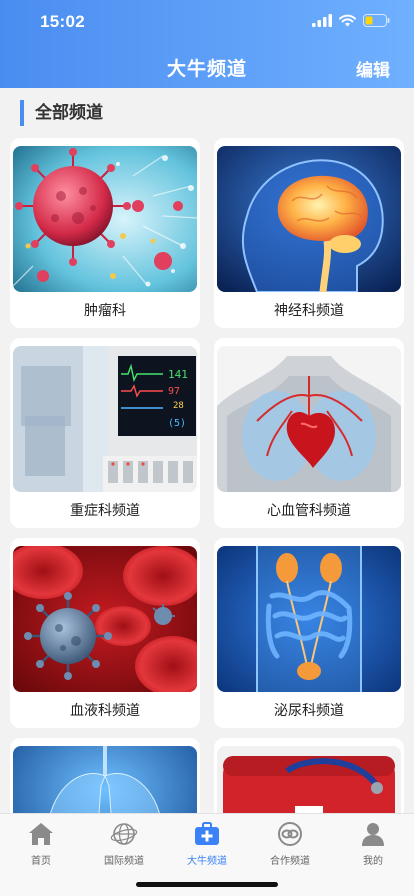  I want to click on user-icon, so click(373, 834).